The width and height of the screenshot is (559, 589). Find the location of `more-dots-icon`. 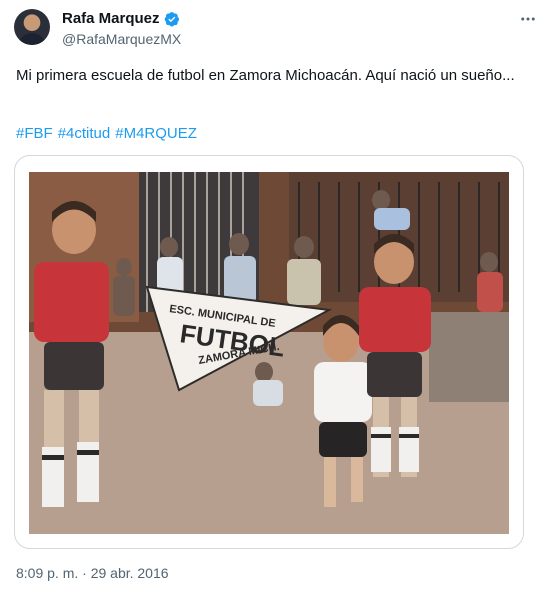

more-dots-icon is located at coordinates (528, 19).